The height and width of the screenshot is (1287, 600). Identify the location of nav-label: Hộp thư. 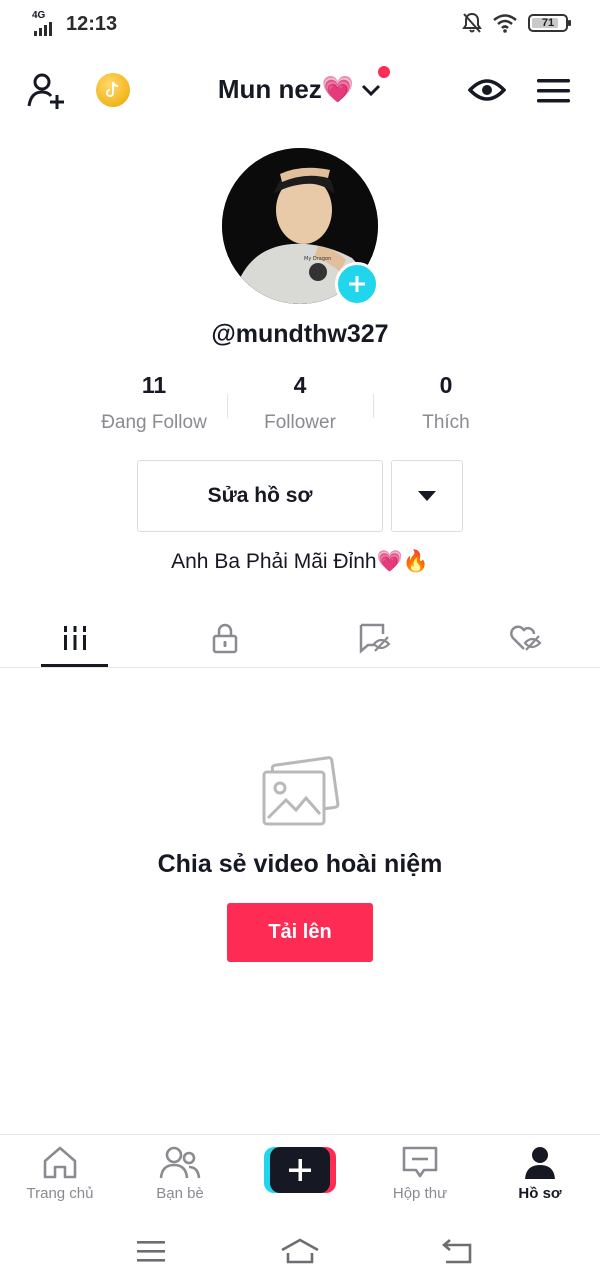
(420, 1193).